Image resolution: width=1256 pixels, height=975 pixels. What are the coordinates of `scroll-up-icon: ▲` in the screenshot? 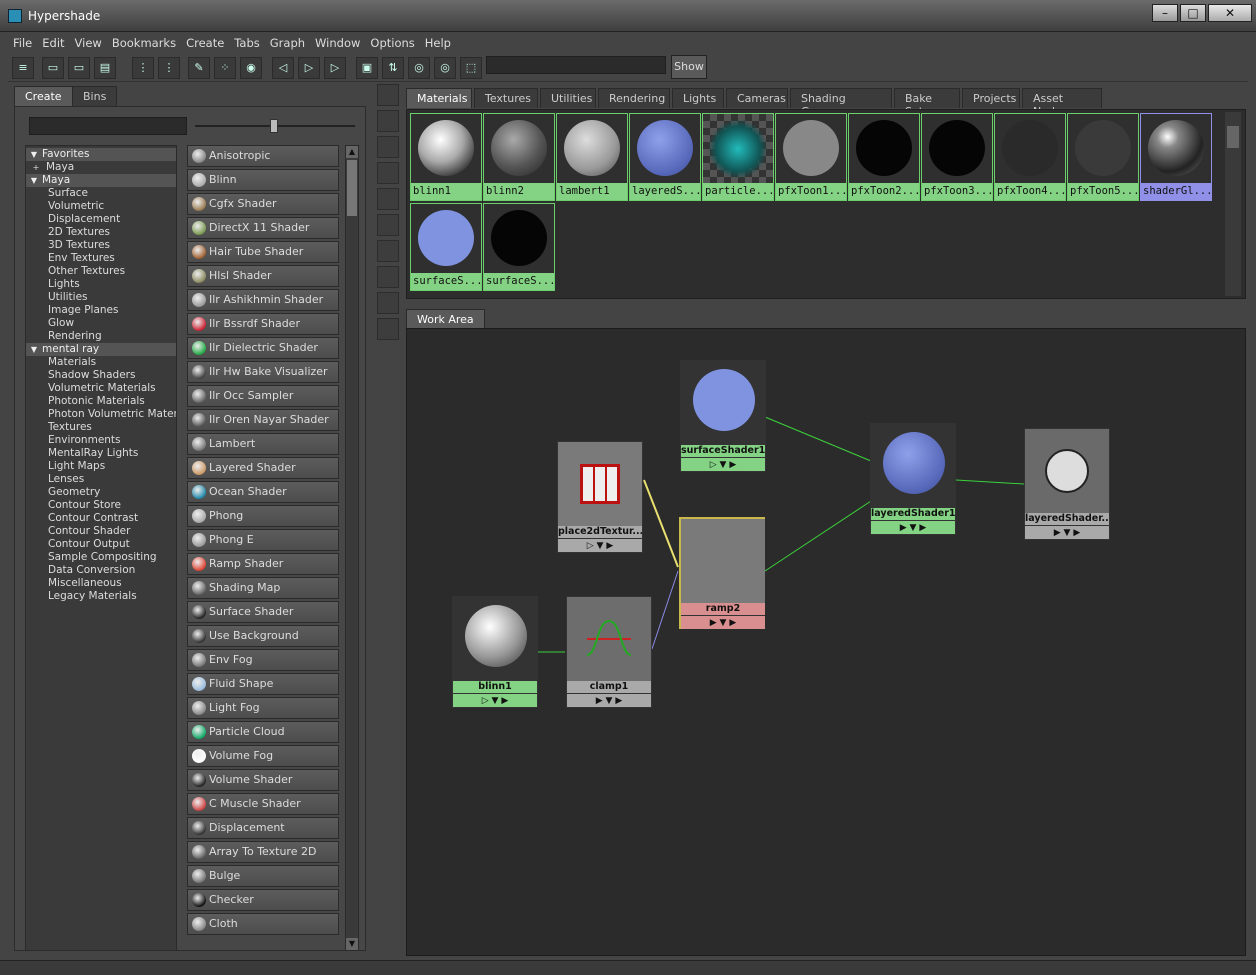 It's located at (352, 152).